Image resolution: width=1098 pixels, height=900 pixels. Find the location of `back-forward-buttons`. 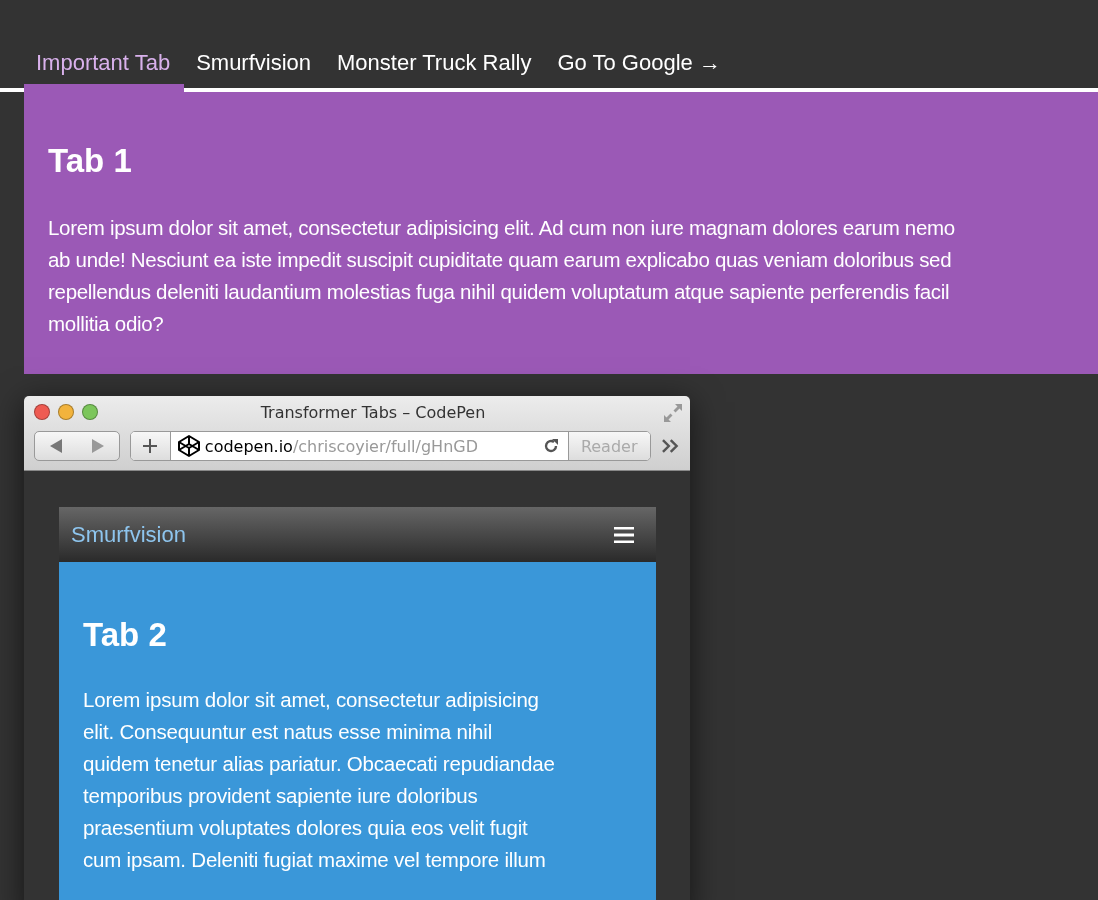

back-forward-buttons is located at coordinates (77, 446).